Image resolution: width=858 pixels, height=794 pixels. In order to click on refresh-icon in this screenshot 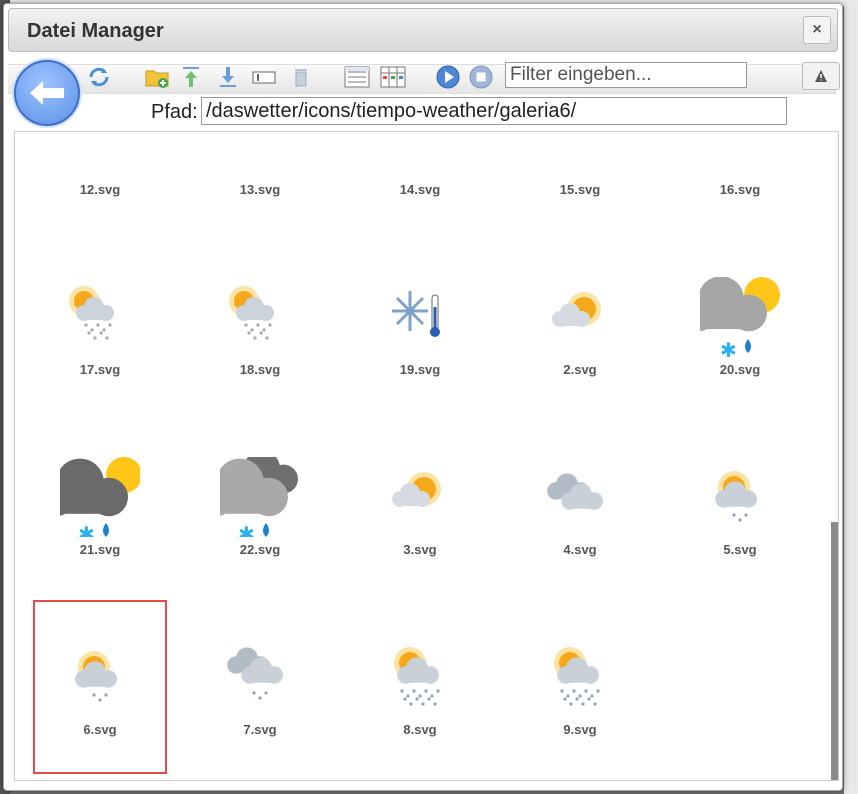, I will do `click(99, 77)`.